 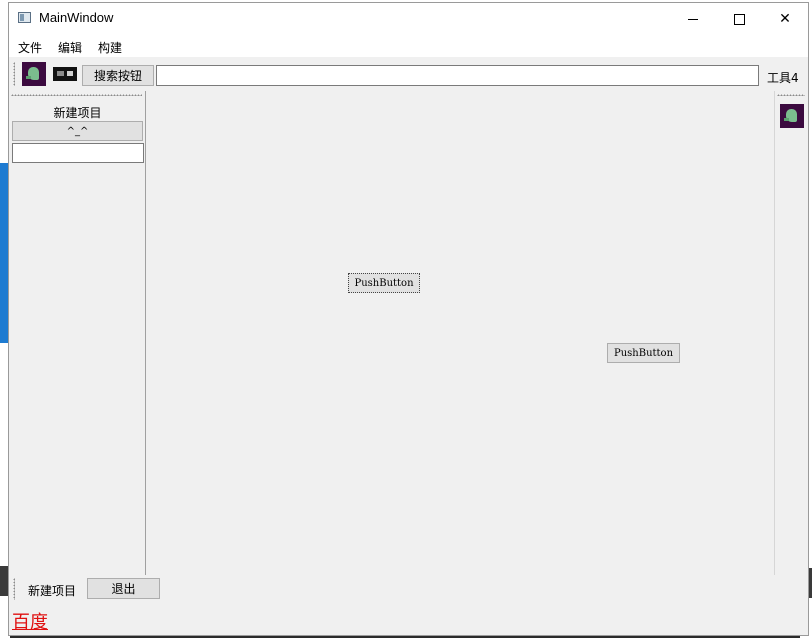 What do you see at coordinates (408, 589) in the screenshot?
I see `bottom-toolbar: 新建项目 退出` at bounding box center [408, 589].